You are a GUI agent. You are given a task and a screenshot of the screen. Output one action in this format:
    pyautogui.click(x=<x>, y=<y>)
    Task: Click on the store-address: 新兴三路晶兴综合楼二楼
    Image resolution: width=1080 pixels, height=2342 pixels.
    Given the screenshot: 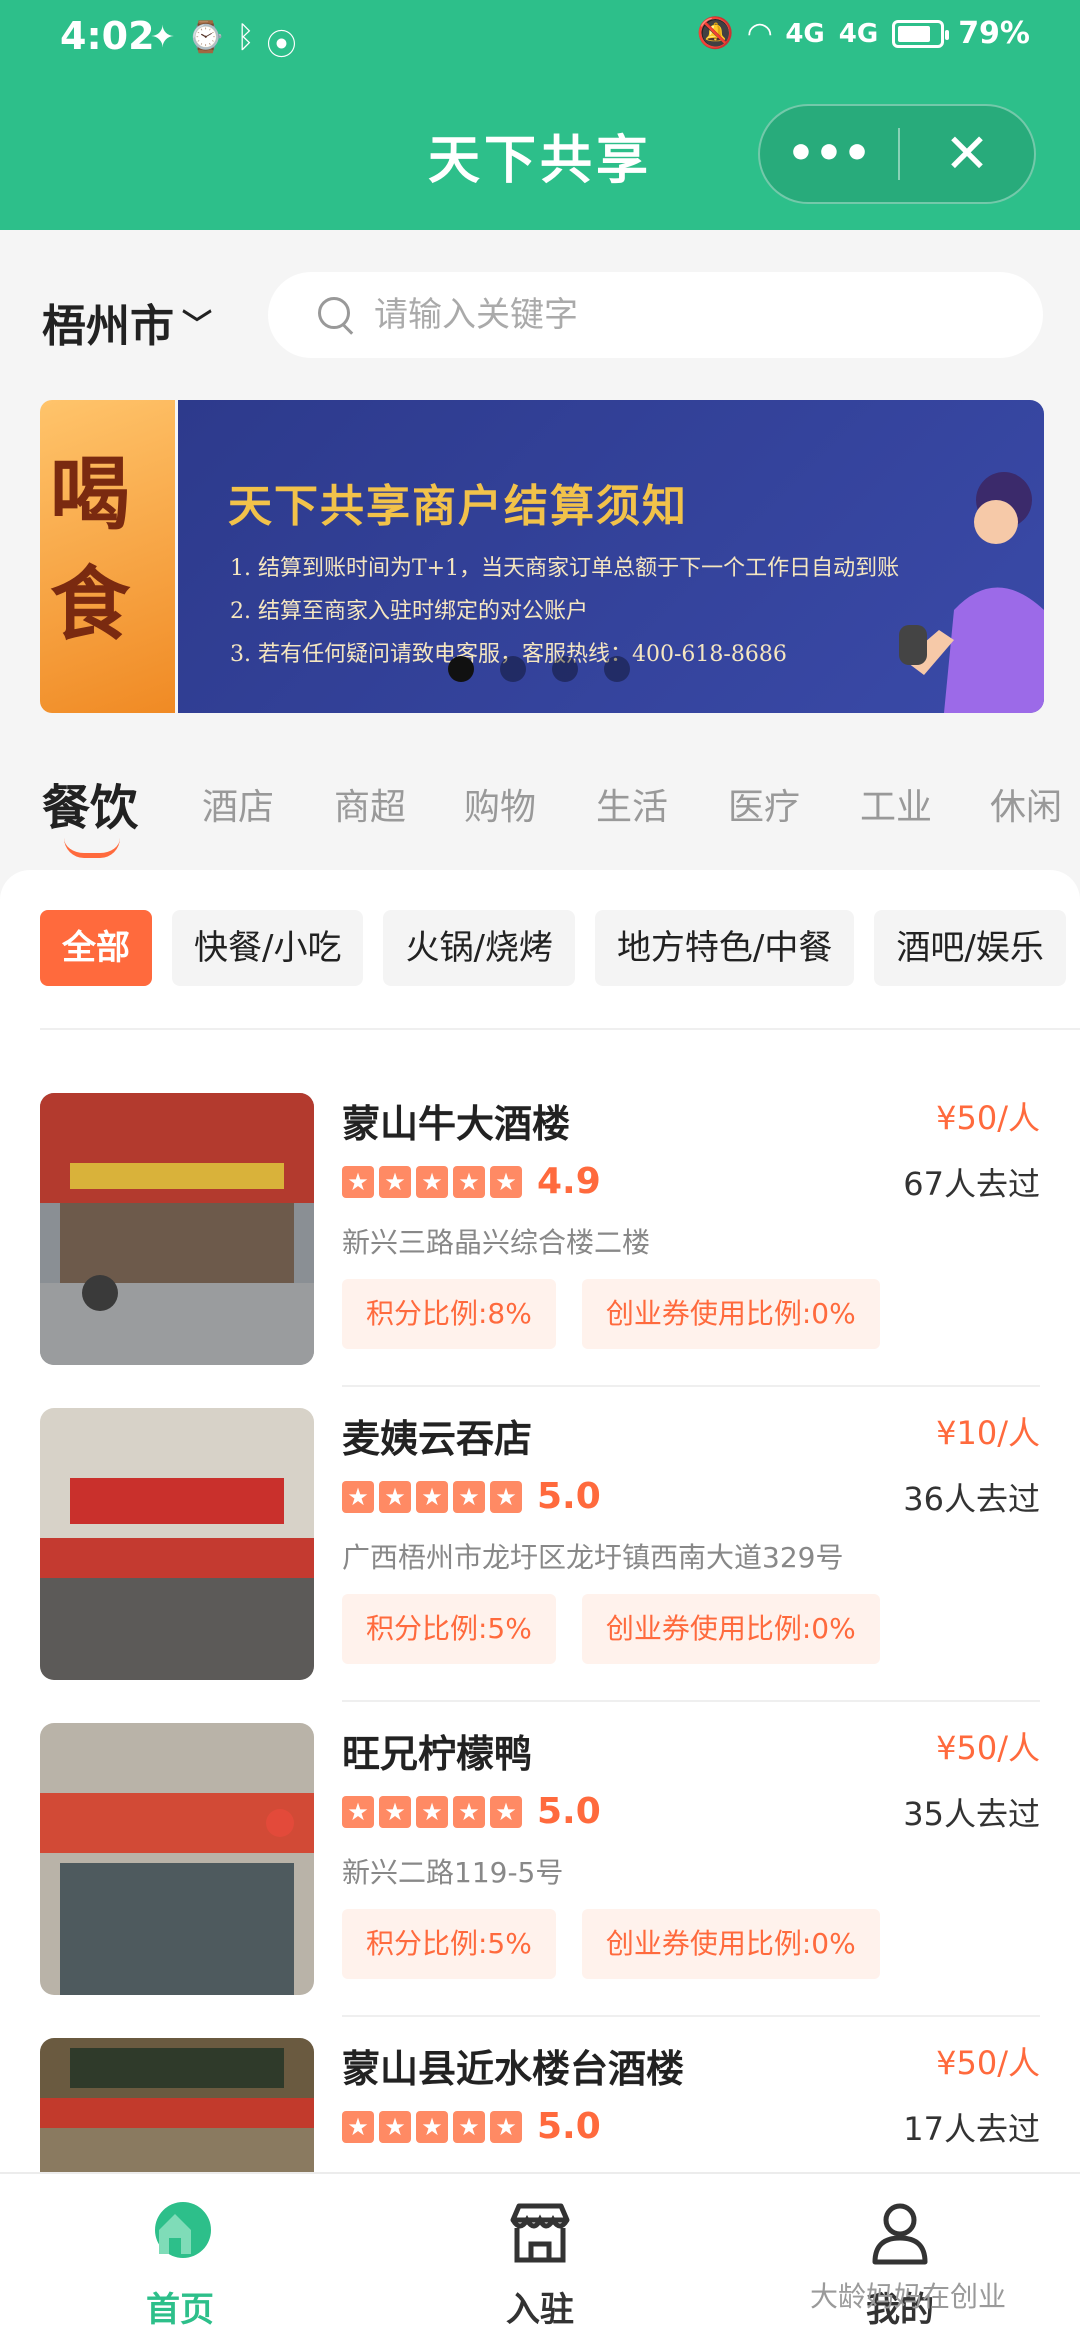 What is the action you would take?
    pyautogui.click(x=496, y=1242)
    